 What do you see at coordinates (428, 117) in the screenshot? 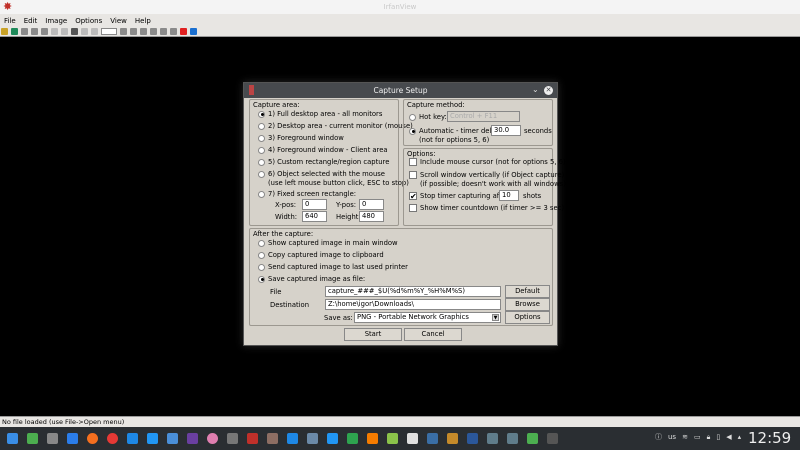
I see `hotkey-option: Hot key:` at bounding box center [428, 117].